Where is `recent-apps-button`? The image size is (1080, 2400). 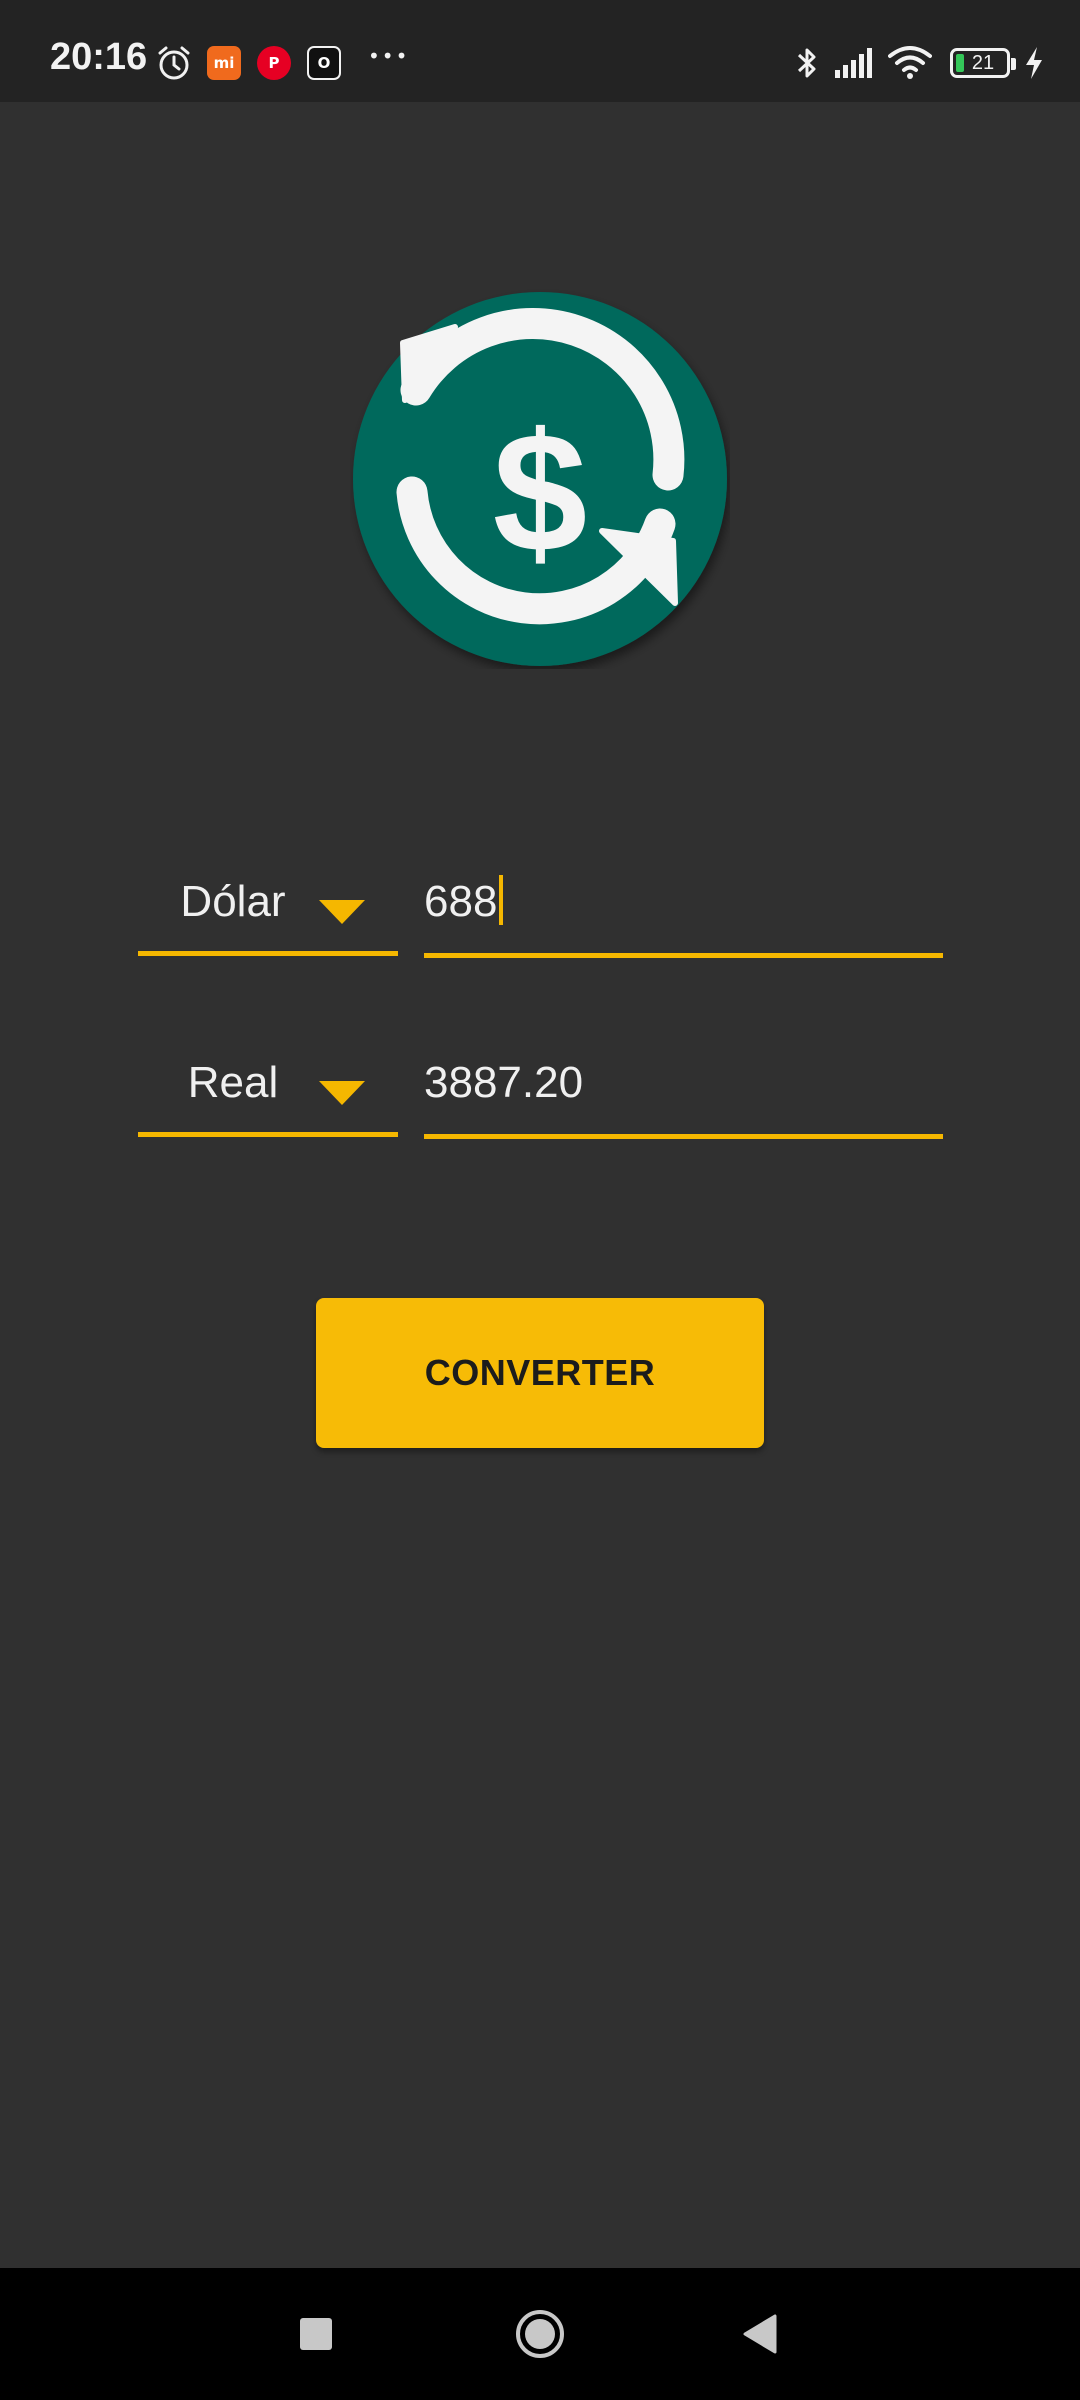 recent-apps-button is located at coordinates (316, 2334).